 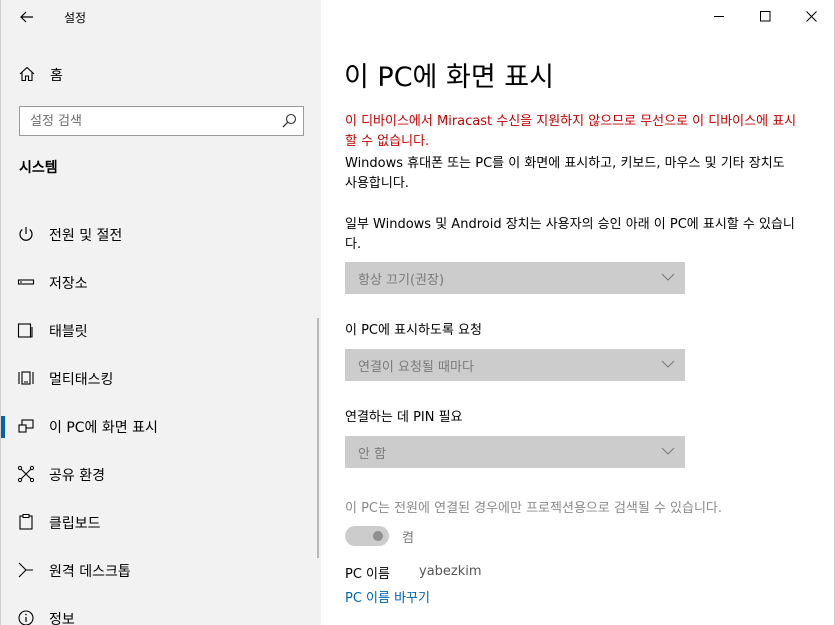 I want to click on search-box, so click(x=161, y=121).